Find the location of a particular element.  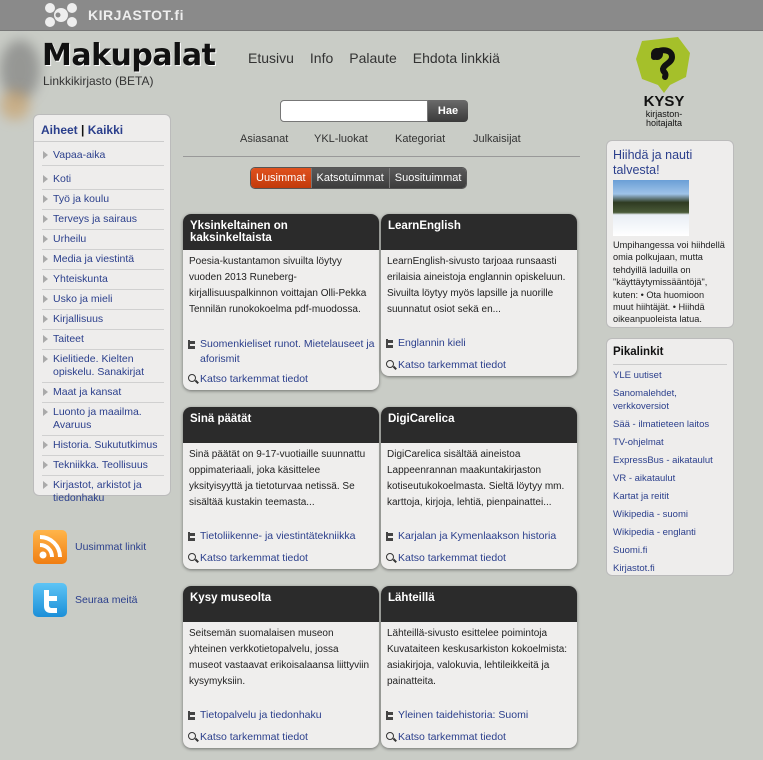

browse-asiasanat: Asiasanat is located at coordinates (275, 139).